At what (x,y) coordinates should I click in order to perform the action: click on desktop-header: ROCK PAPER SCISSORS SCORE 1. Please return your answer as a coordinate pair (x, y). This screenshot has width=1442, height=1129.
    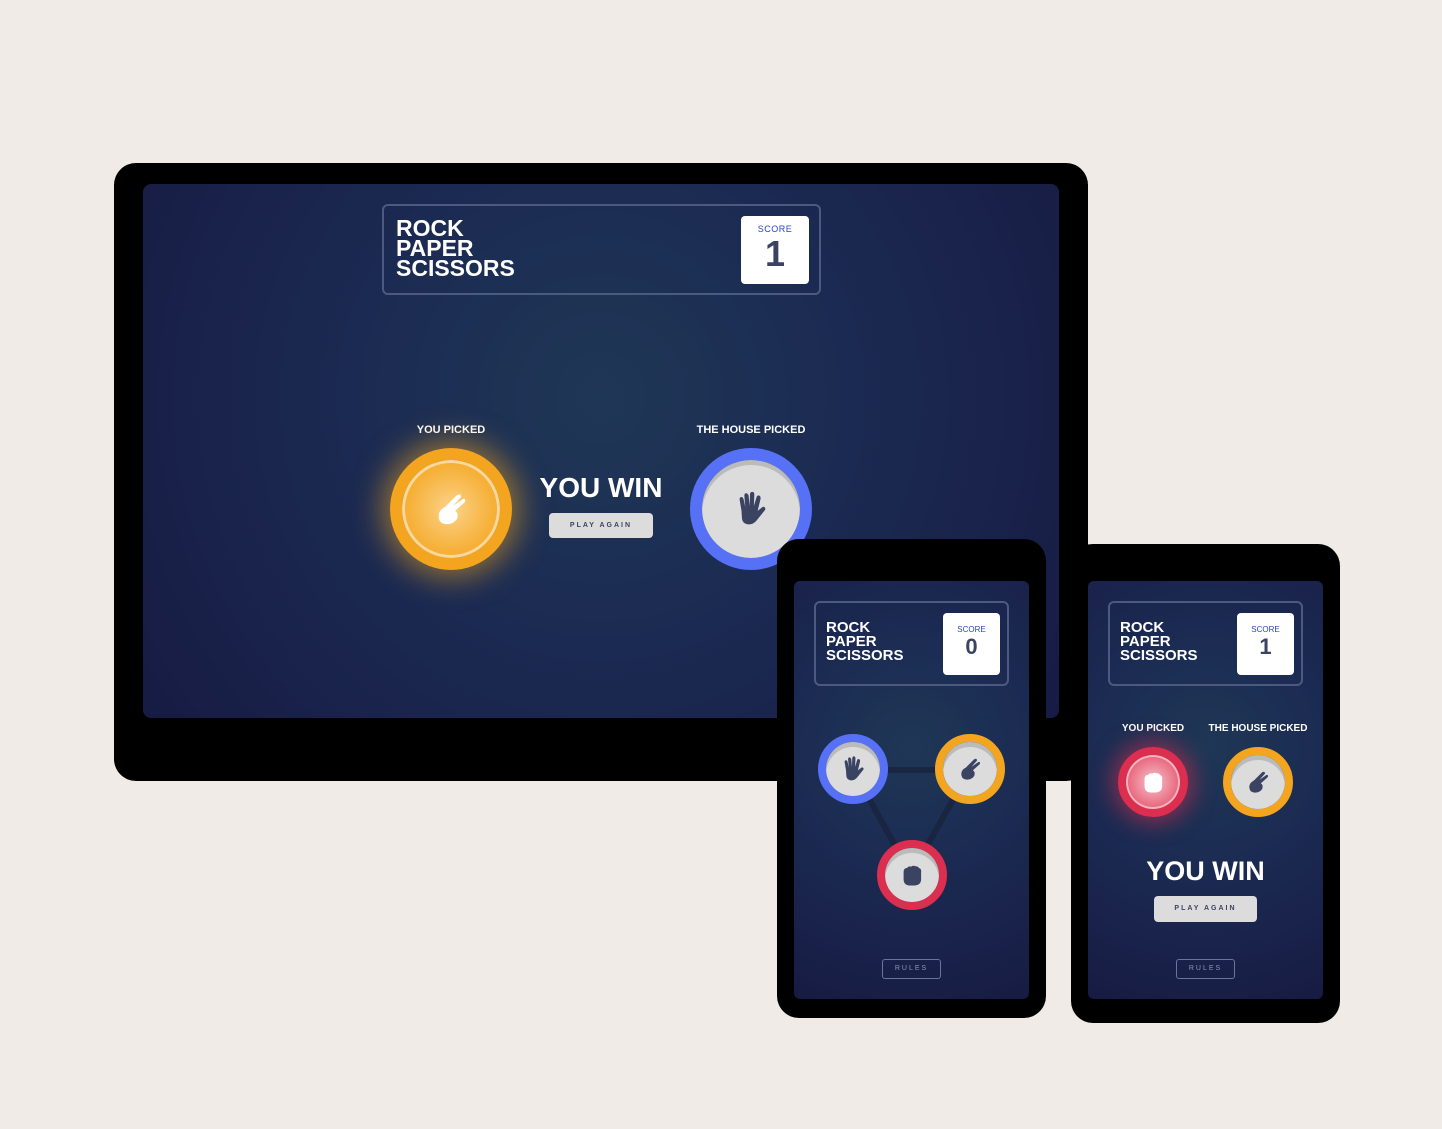
    Looking at the image, I should click on (601, 249).